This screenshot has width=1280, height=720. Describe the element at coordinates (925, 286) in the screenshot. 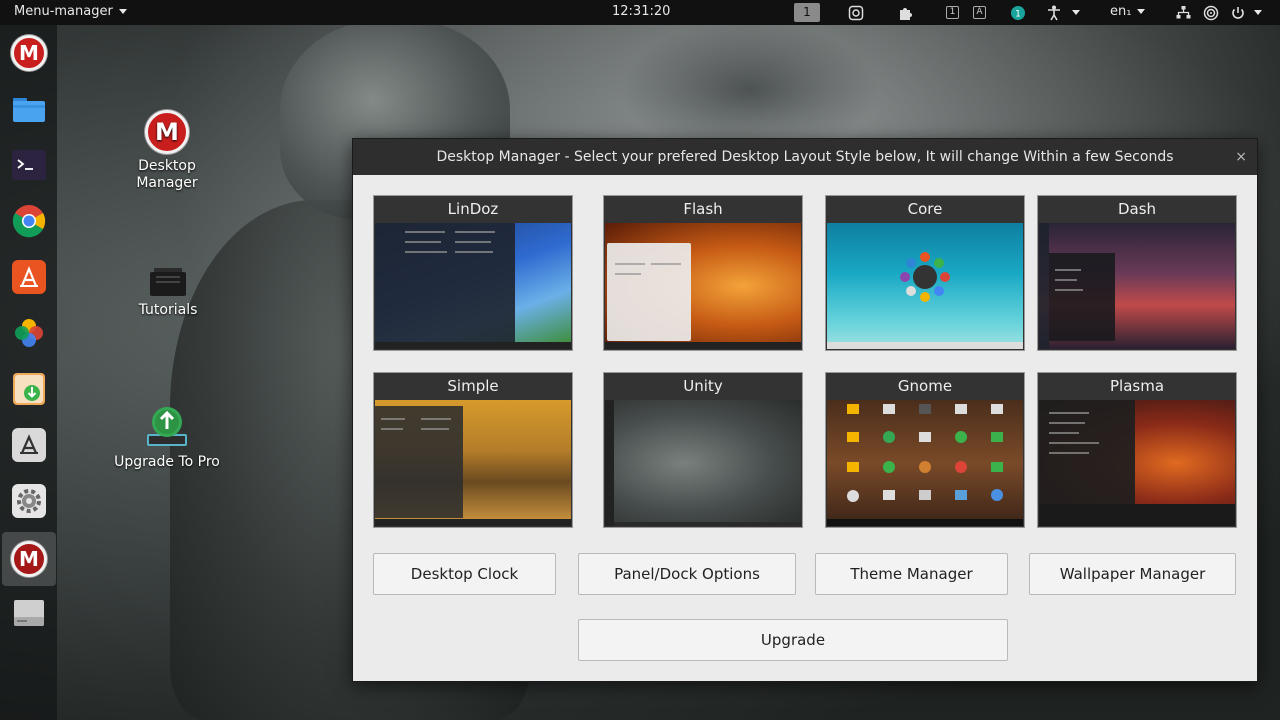

I see `layout-preview-core` at that location.